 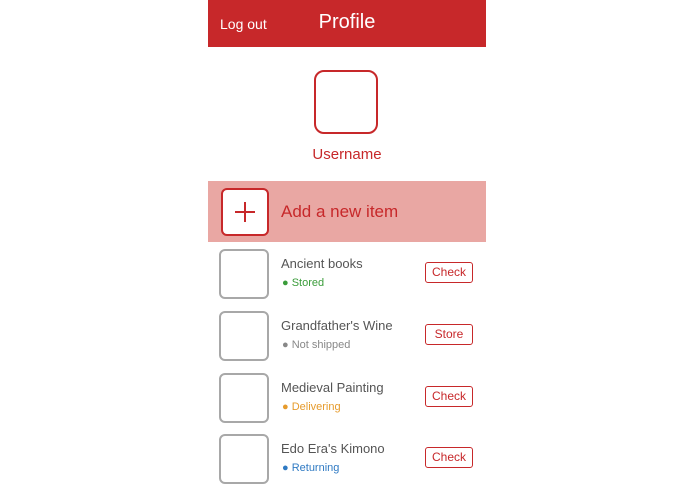 I want to click on top-bar: Log out Profile, so click(x=347, y=23).